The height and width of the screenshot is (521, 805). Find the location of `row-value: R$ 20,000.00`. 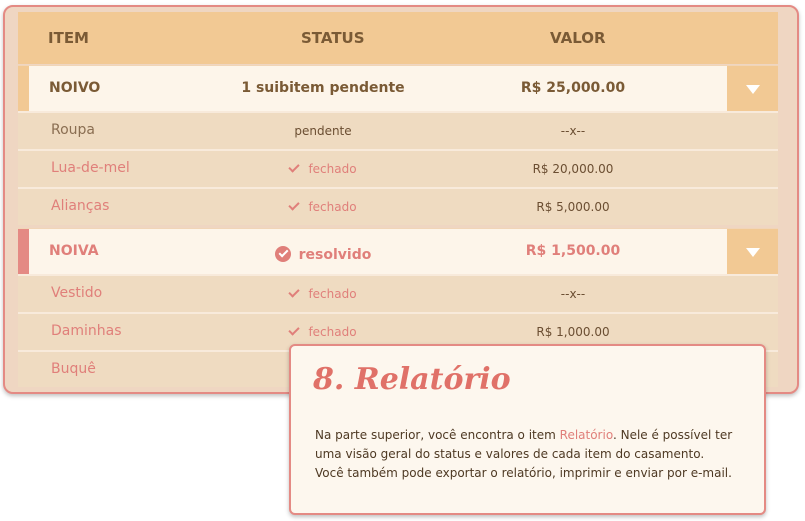

row-value: R$ 20,000.00 is located at coordinates (573, 169).